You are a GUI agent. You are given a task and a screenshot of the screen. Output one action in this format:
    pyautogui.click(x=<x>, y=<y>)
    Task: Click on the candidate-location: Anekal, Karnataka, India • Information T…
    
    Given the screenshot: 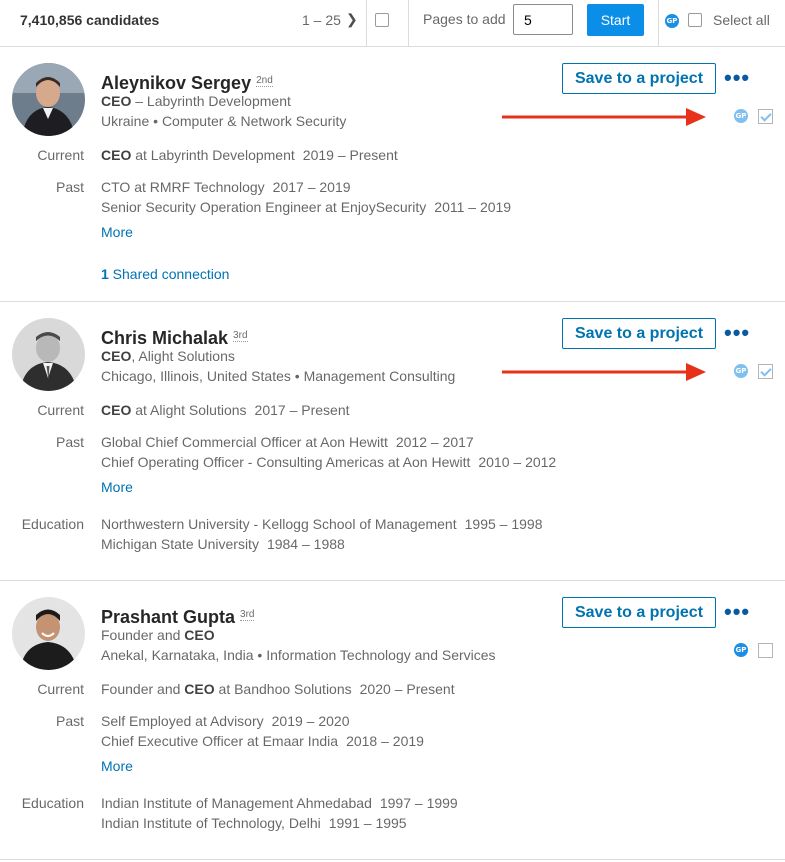 What is the action you would take?
    pyautogui.click(x=298, y=655)
    